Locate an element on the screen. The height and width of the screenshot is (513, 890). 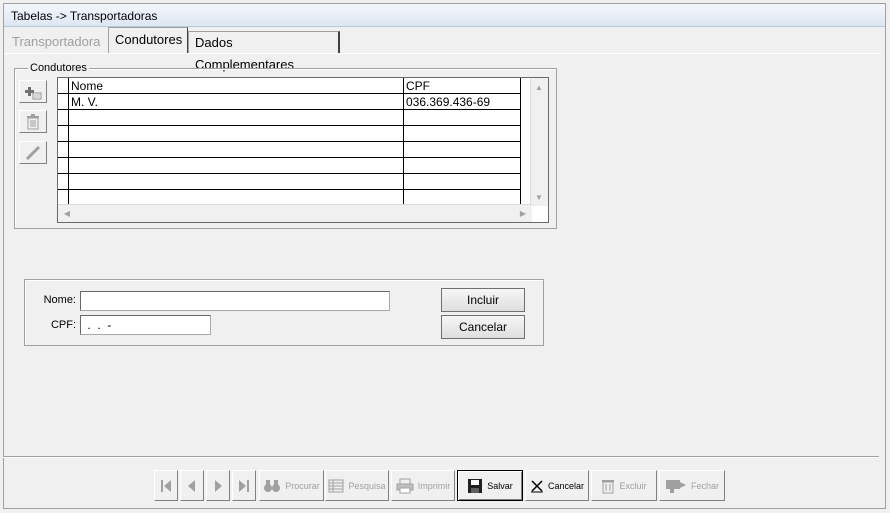
grid-header-row: Nome CPF is located at coordinates (289, 86).